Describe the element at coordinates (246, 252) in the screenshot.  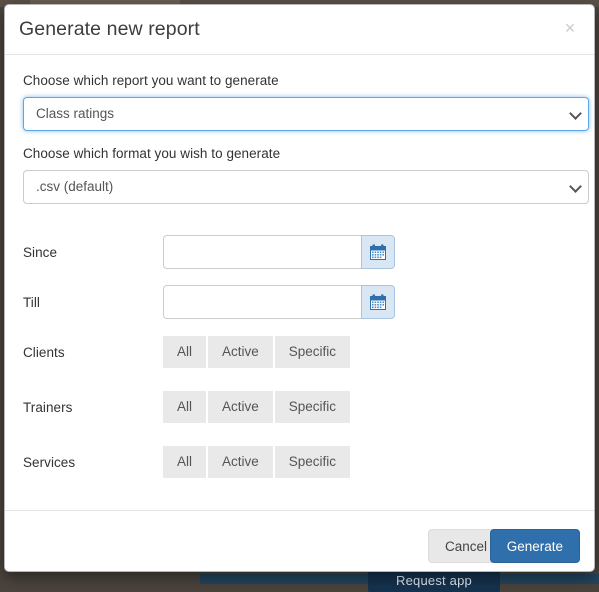
I see `since-date-group` at that location.